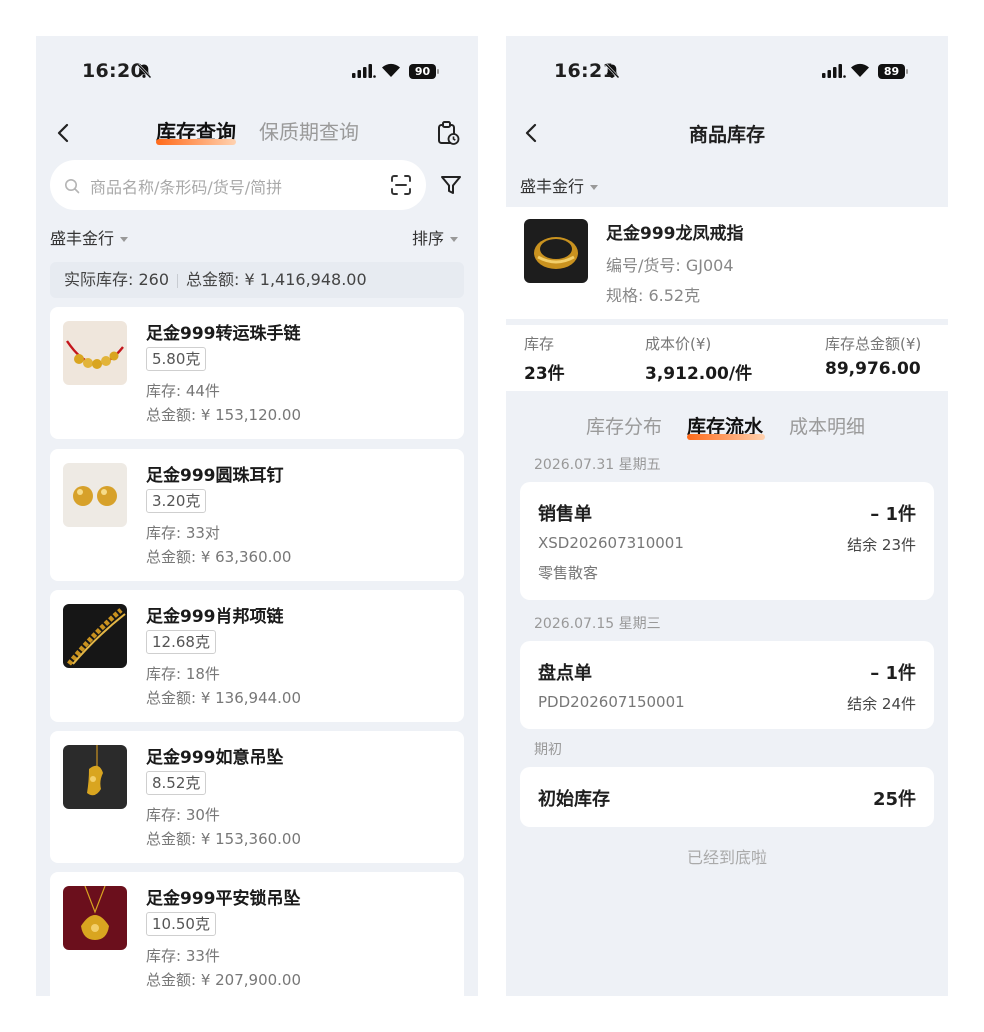 This screenshot has width=984, height=1032. I want to click on flow-order-number: XSD202607310001, so click(611, 543).